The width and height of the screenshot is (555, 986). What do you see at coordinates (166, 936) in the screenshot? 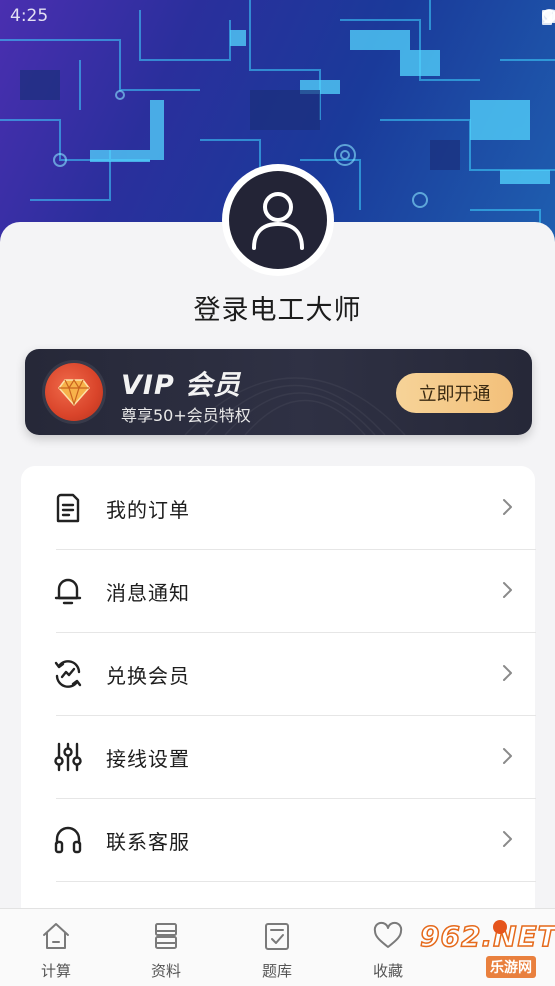
I see `storage-icon` at bounding box center [166, 936].